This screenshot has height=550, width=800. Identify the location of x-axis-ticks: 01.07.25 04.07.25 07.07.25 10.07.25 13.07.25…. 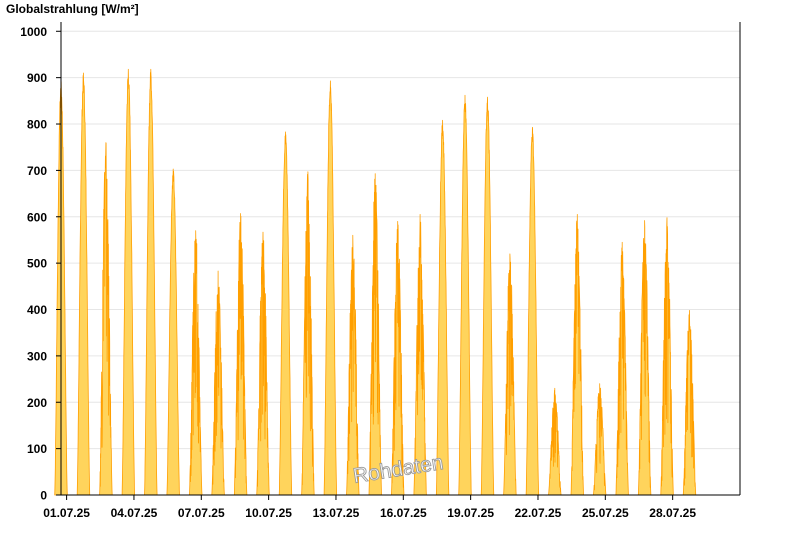
(369, 507).